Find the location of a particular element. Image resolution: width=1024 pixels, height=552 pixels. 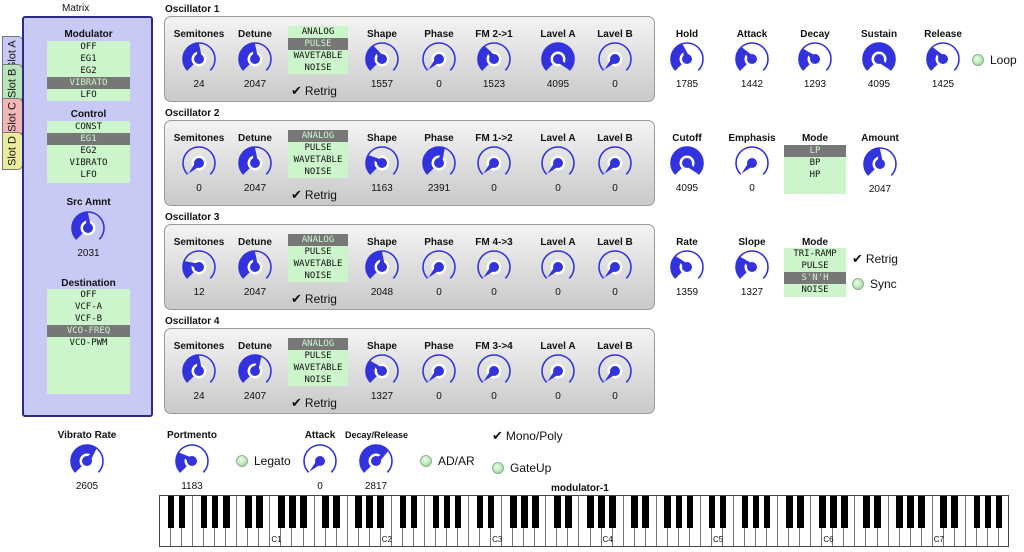

osc1-phase-knob is located at coordinates (439, 59).